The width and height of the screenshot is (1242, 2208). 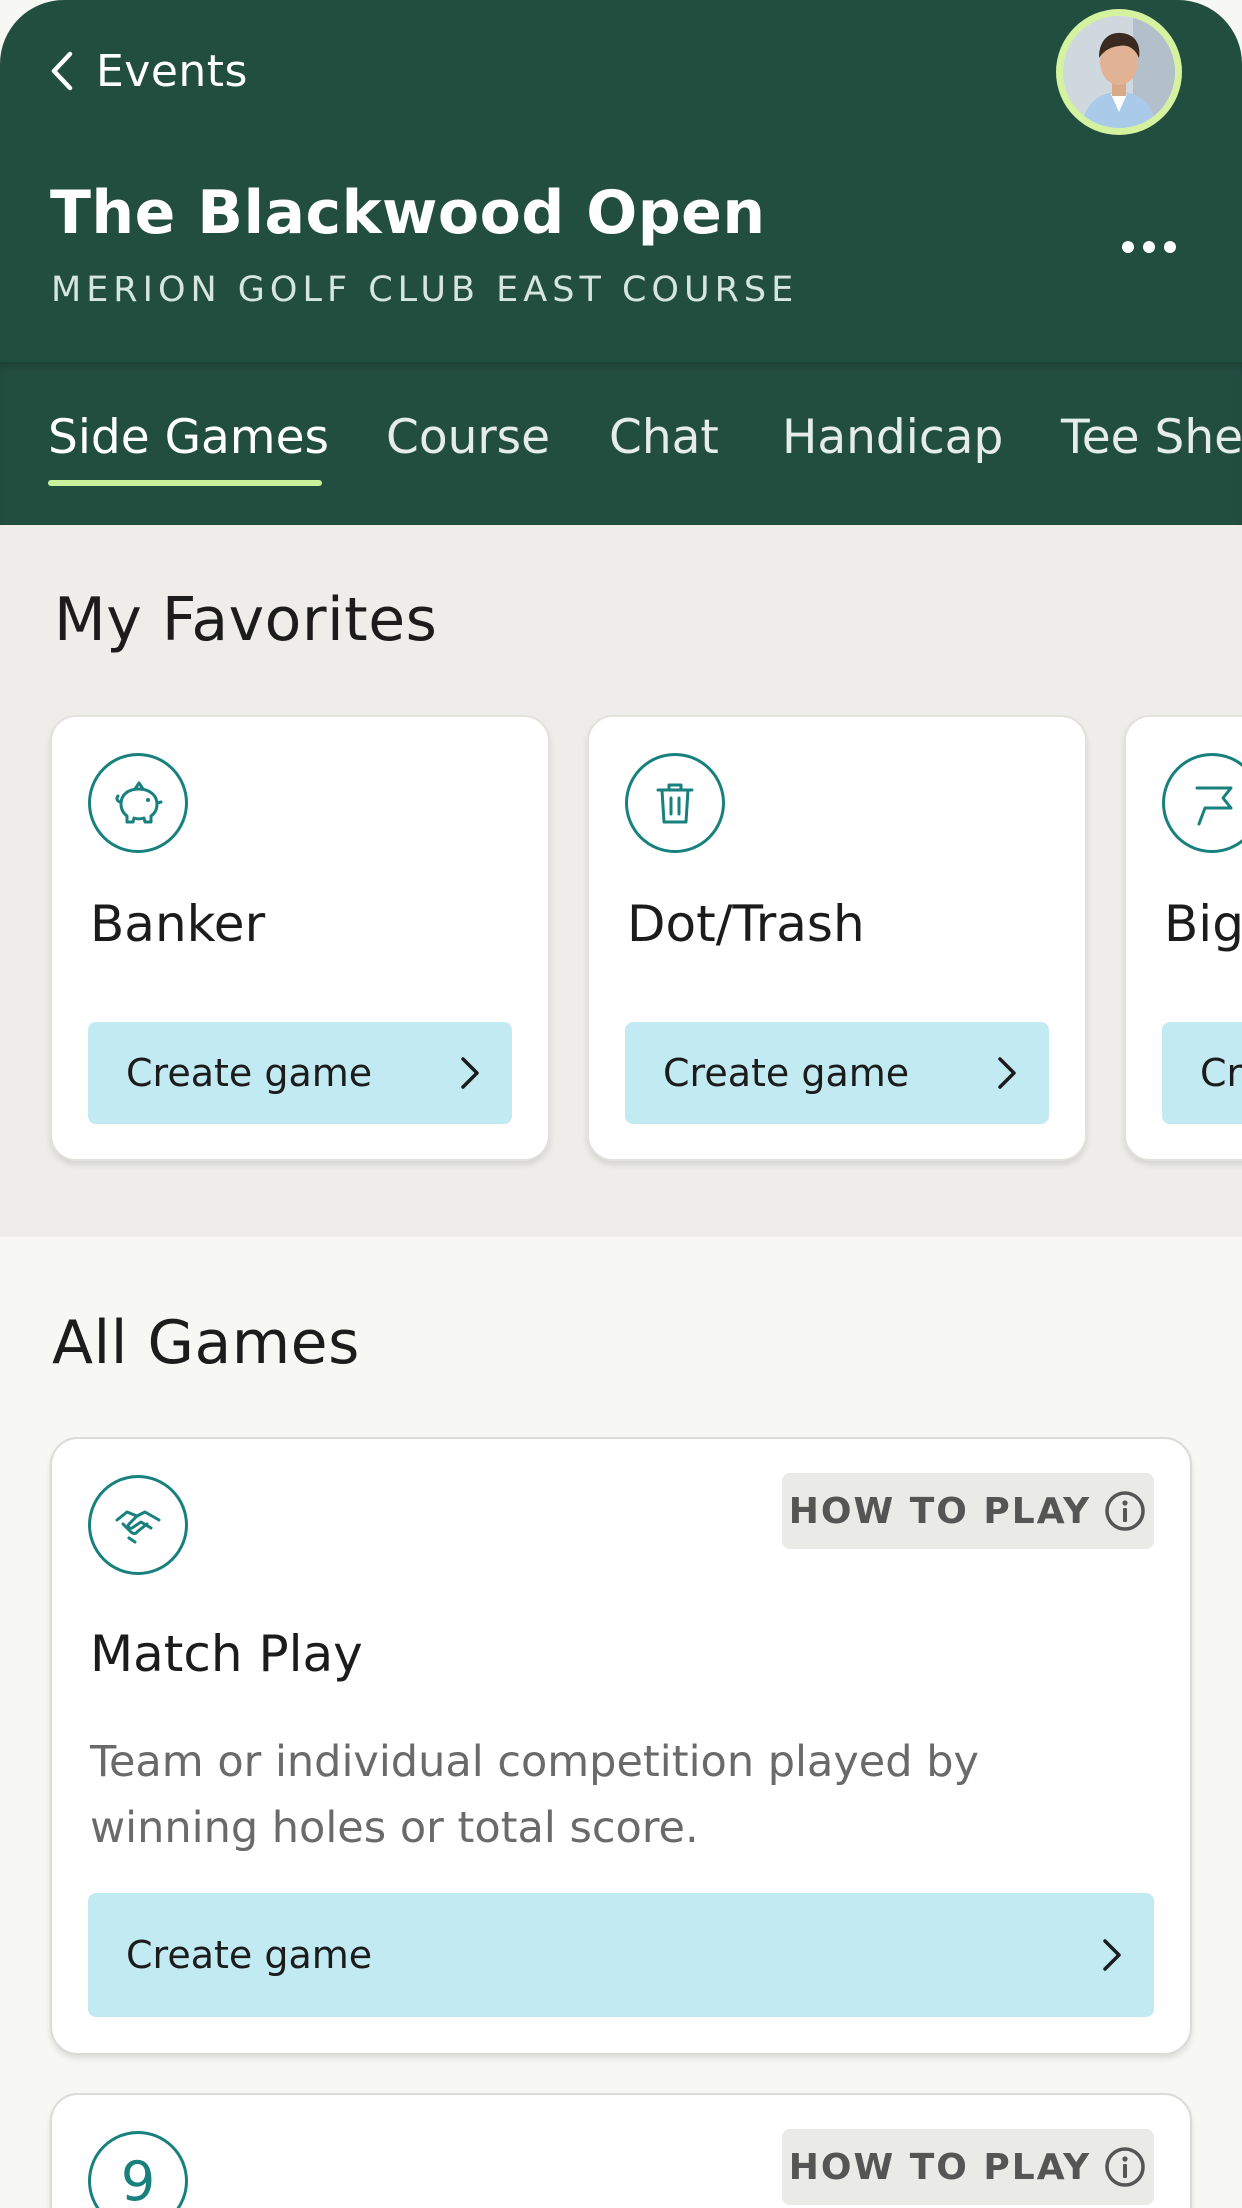 I want to click on nine-icon: 9, so click(x=138, y=2169).